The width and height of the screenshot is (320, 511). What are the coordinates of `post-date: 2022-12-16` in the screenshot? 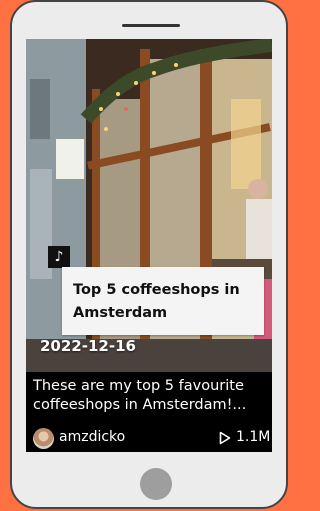 It's located at (88, 346).